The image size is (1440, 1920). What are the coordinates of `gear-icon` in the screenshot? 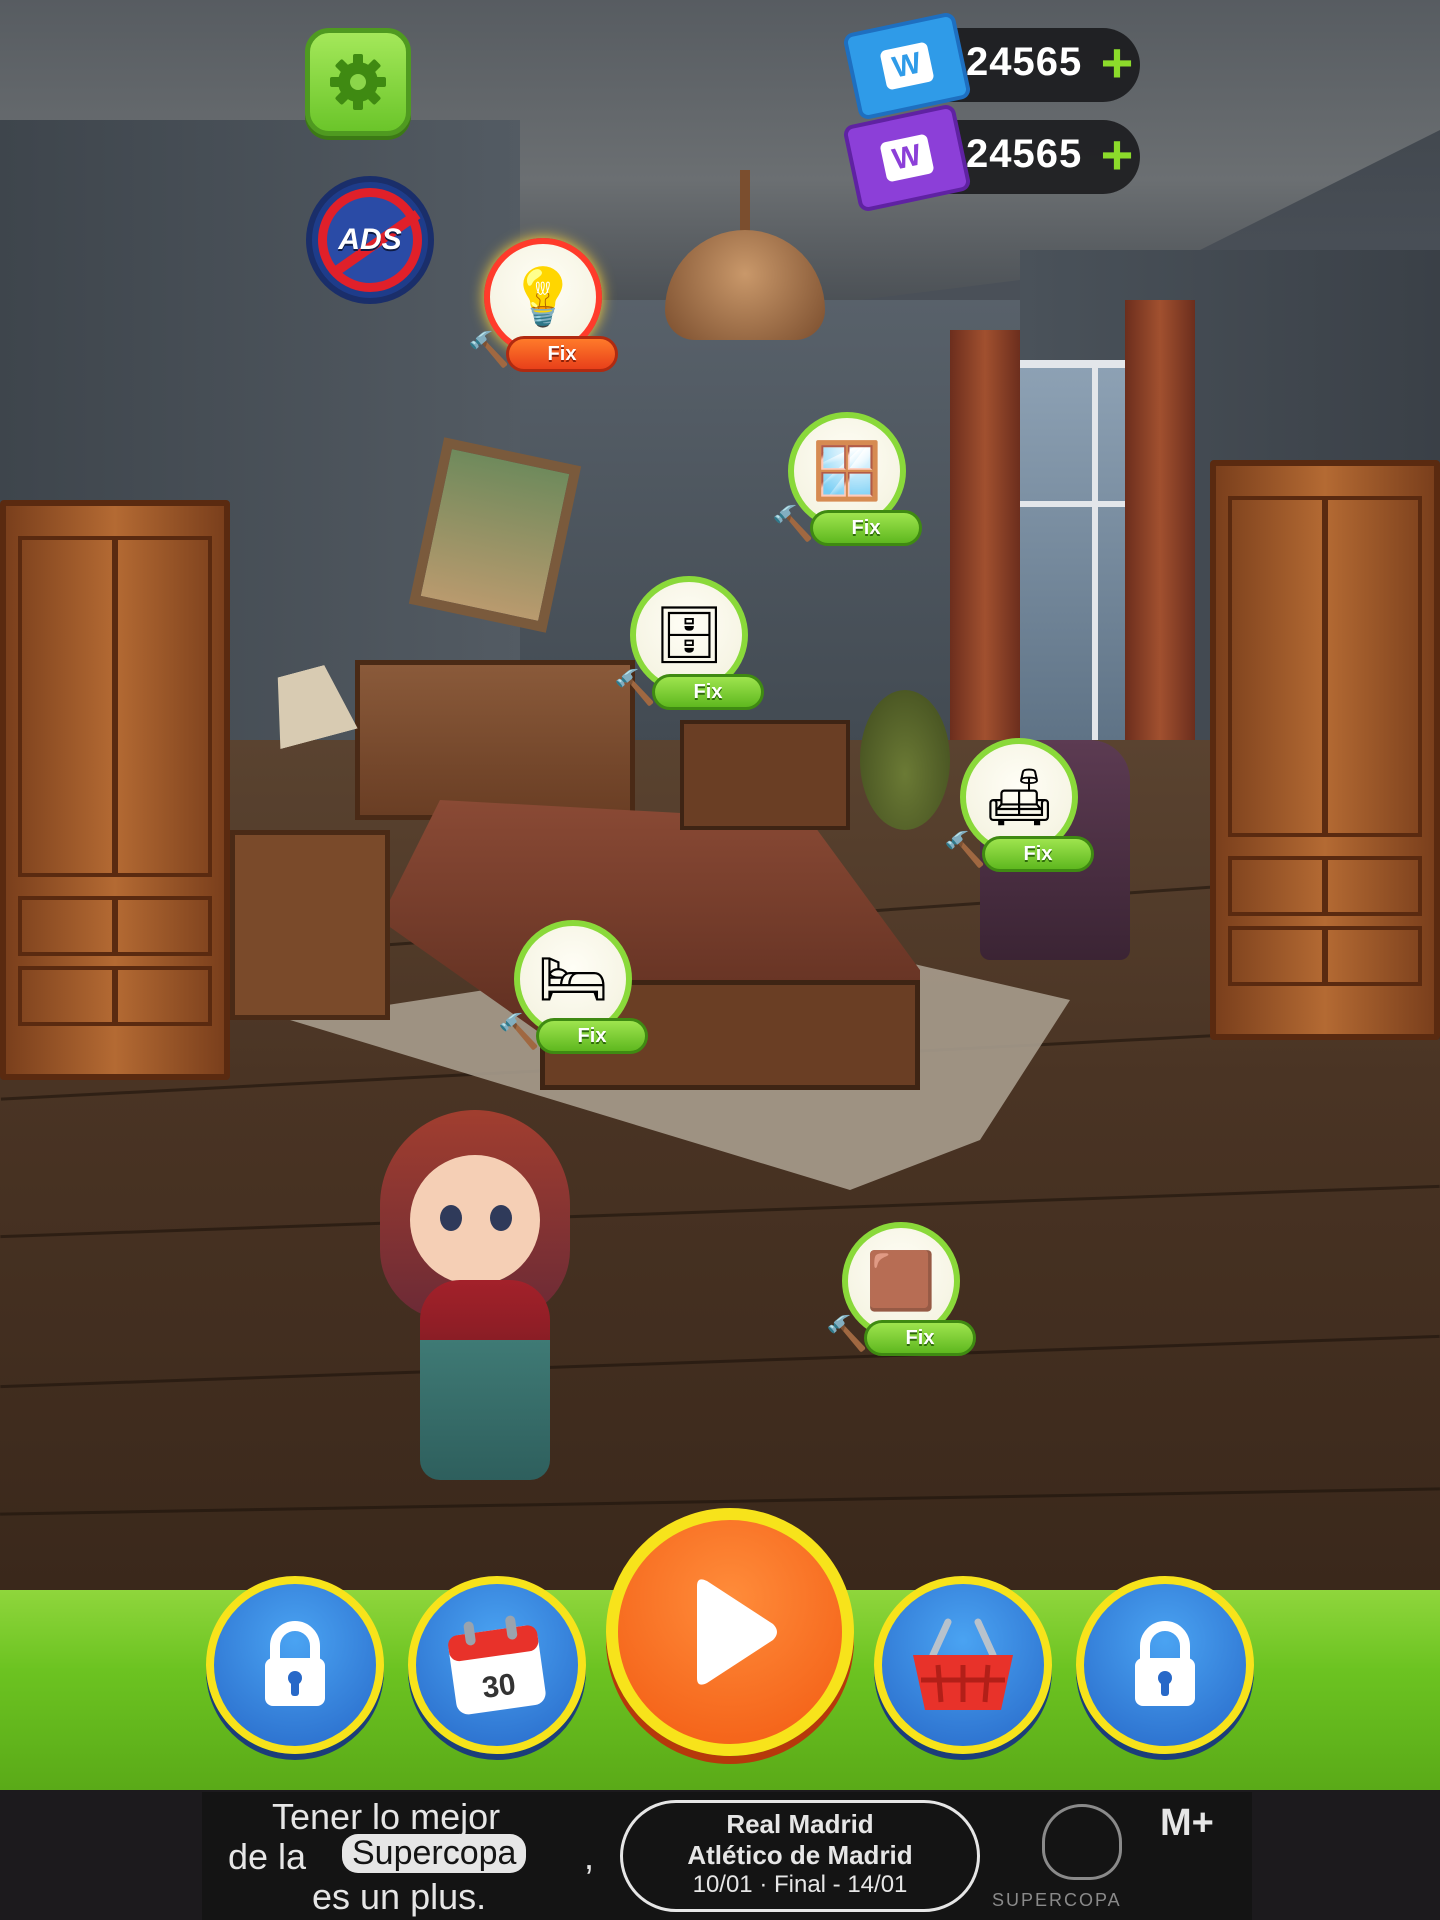 It's located at (358, 82).